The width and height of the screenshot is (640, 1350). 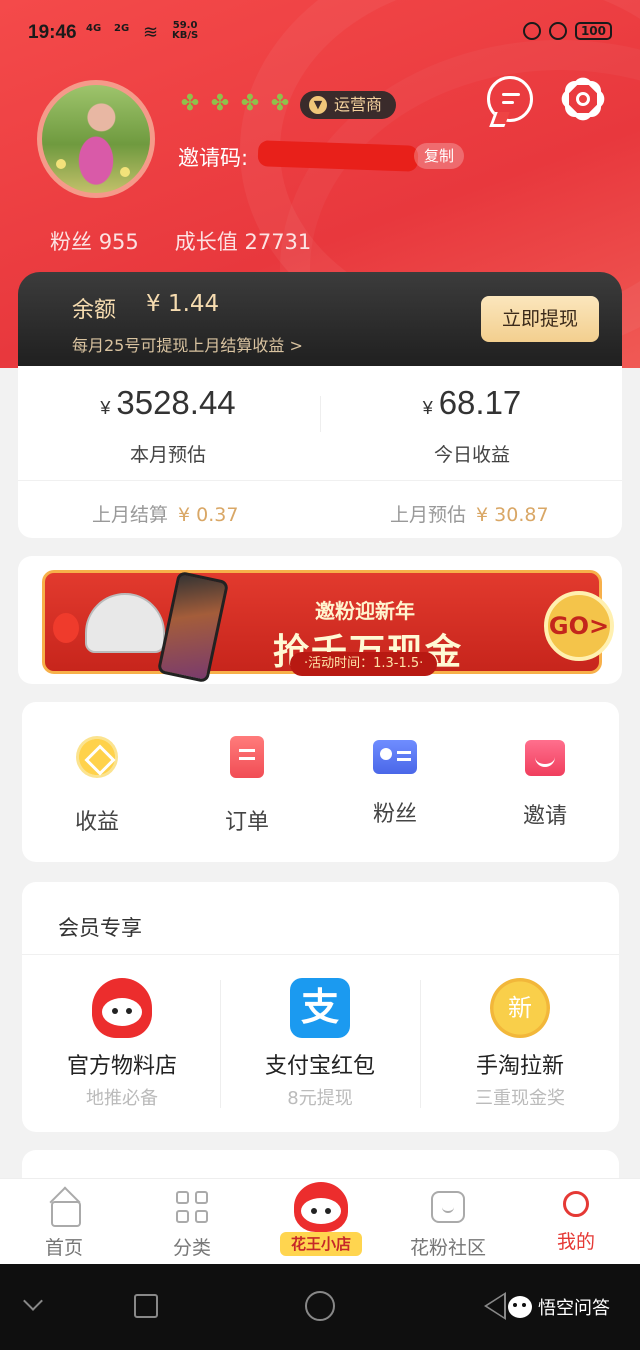 What do you see at coordinates (151, 32) in the screenshot?
I see `wifi-icon: ≋` at bounding box center [151, 32].